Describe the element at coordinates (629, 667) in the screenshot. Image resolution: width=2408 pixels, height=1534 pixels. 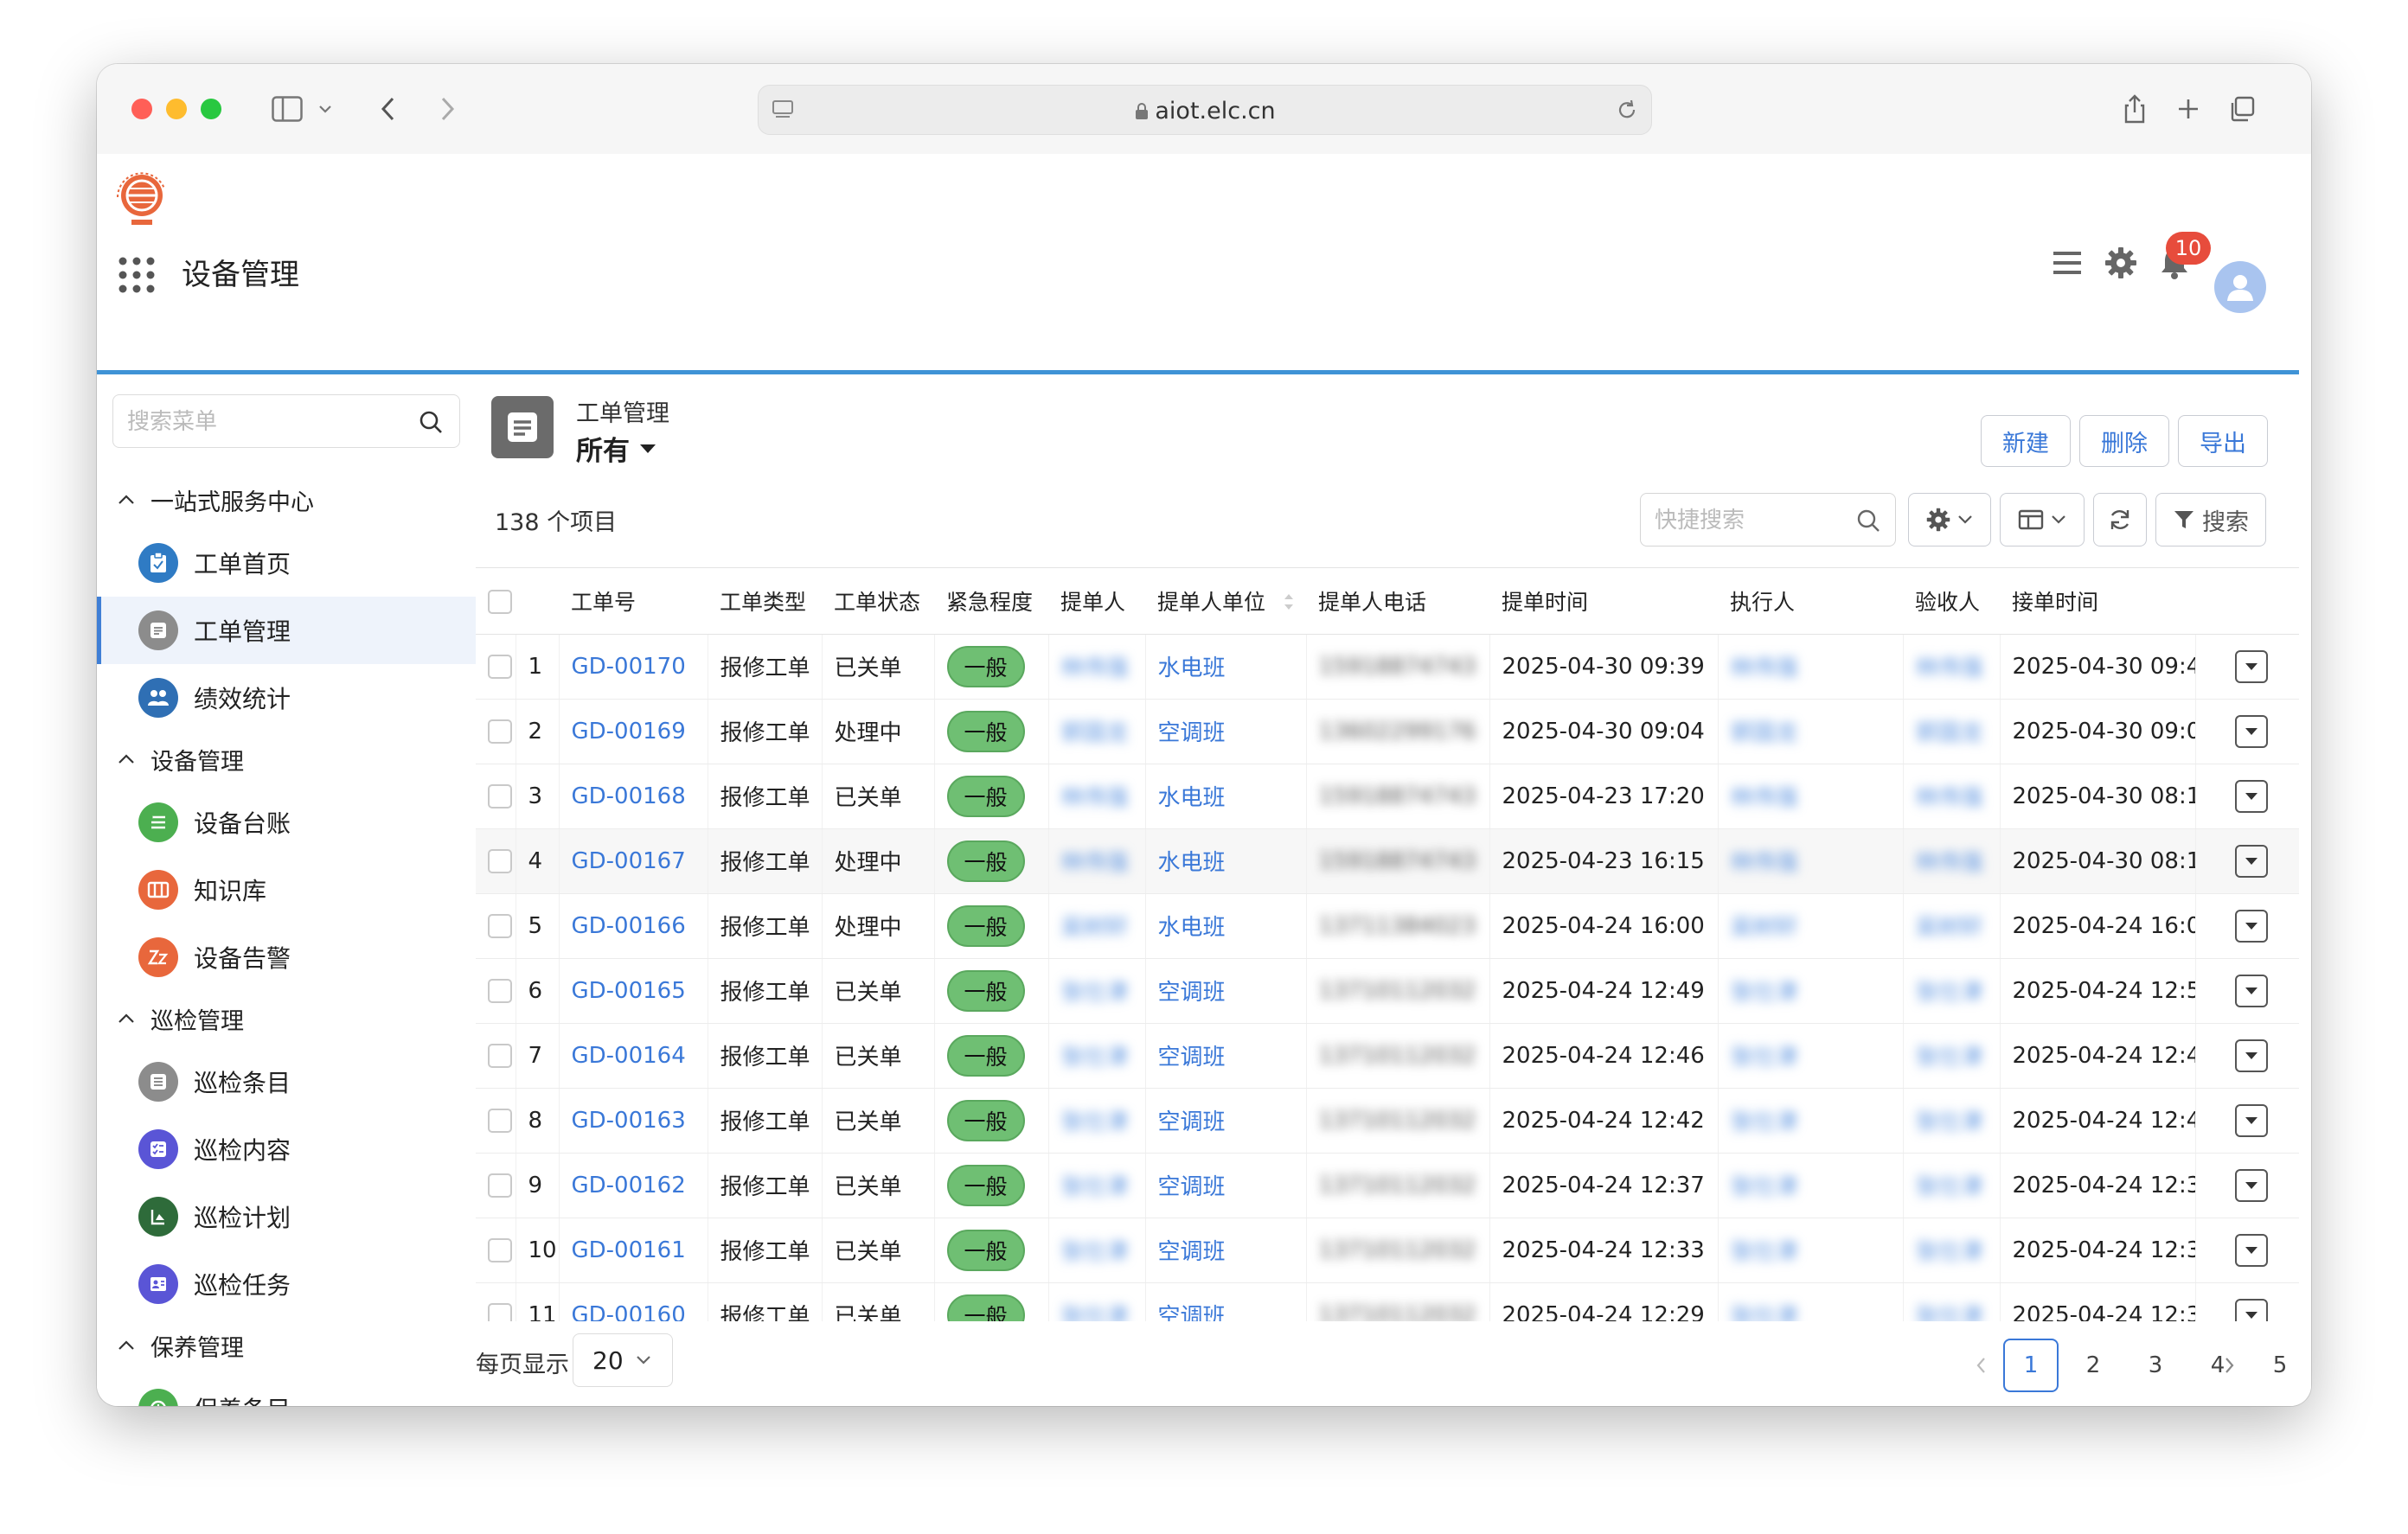
I see `workorder-id-link: GD-00170` at that location.